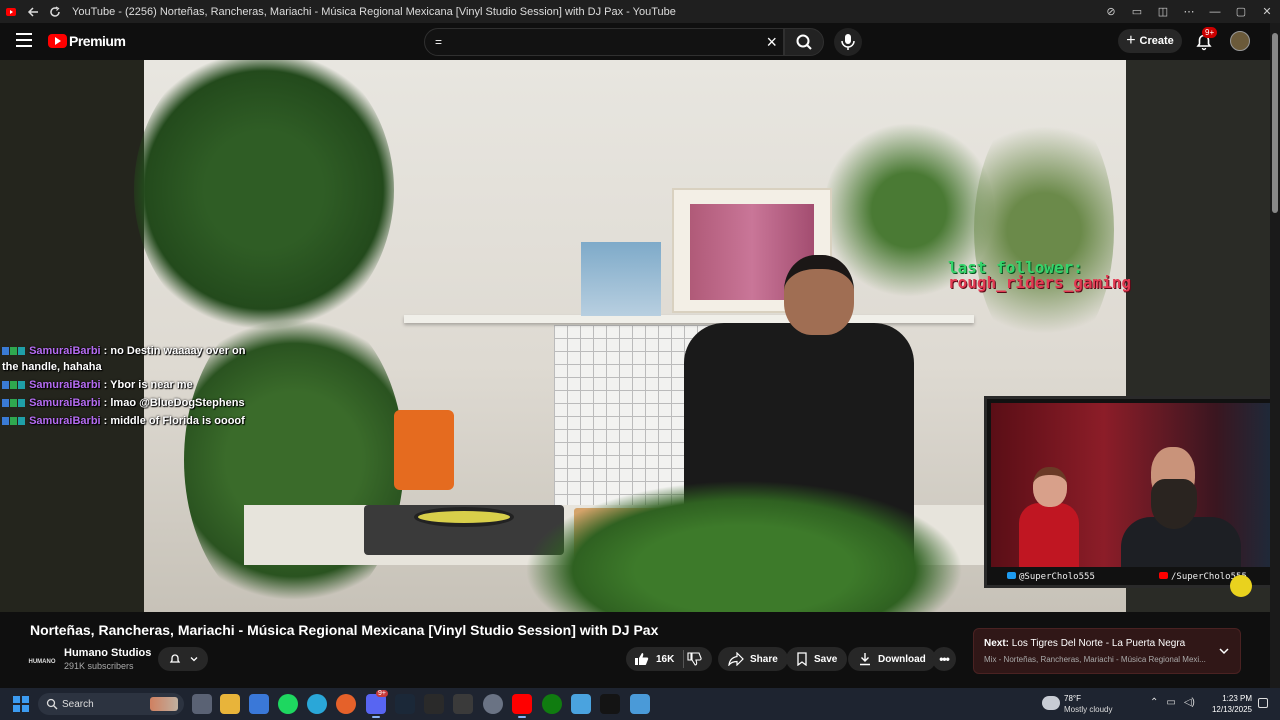 The width and height of the screenshot is (1280, 720). I want to click on window-controls: ⊘ ▭ ◫ ⋯ — ▢ ✕, so click(1189, 11).